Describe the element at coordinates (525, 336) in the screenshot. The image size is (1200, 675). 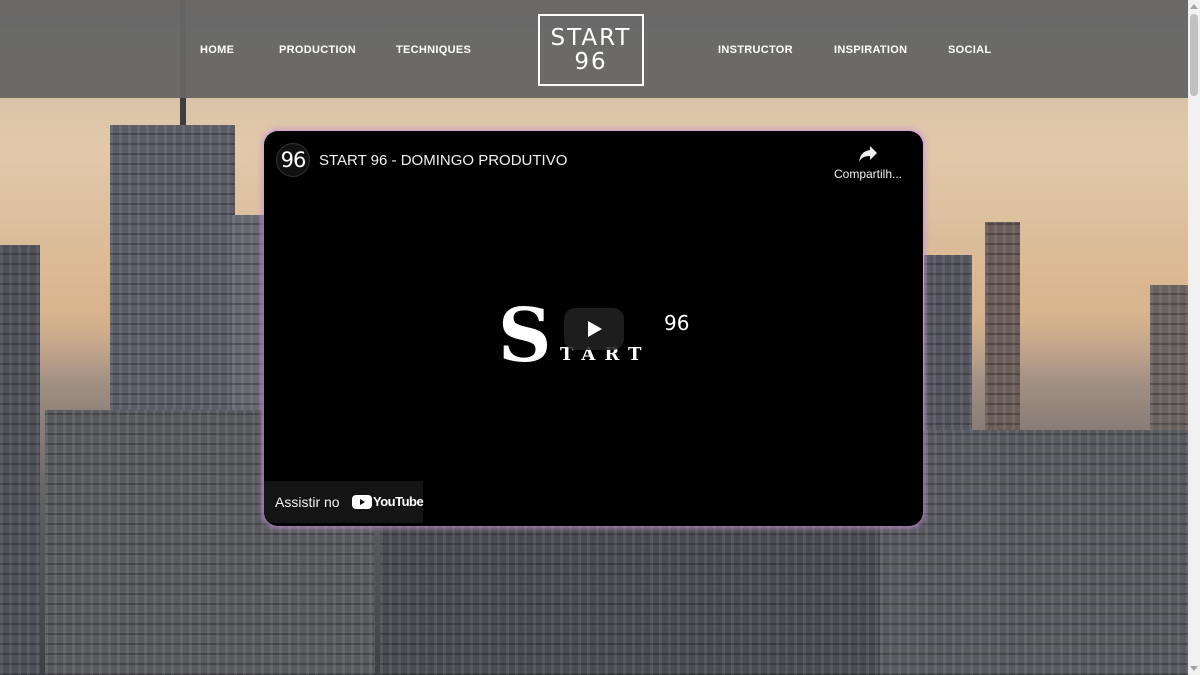
I see `thumbnail-big-letter: S` at that location.